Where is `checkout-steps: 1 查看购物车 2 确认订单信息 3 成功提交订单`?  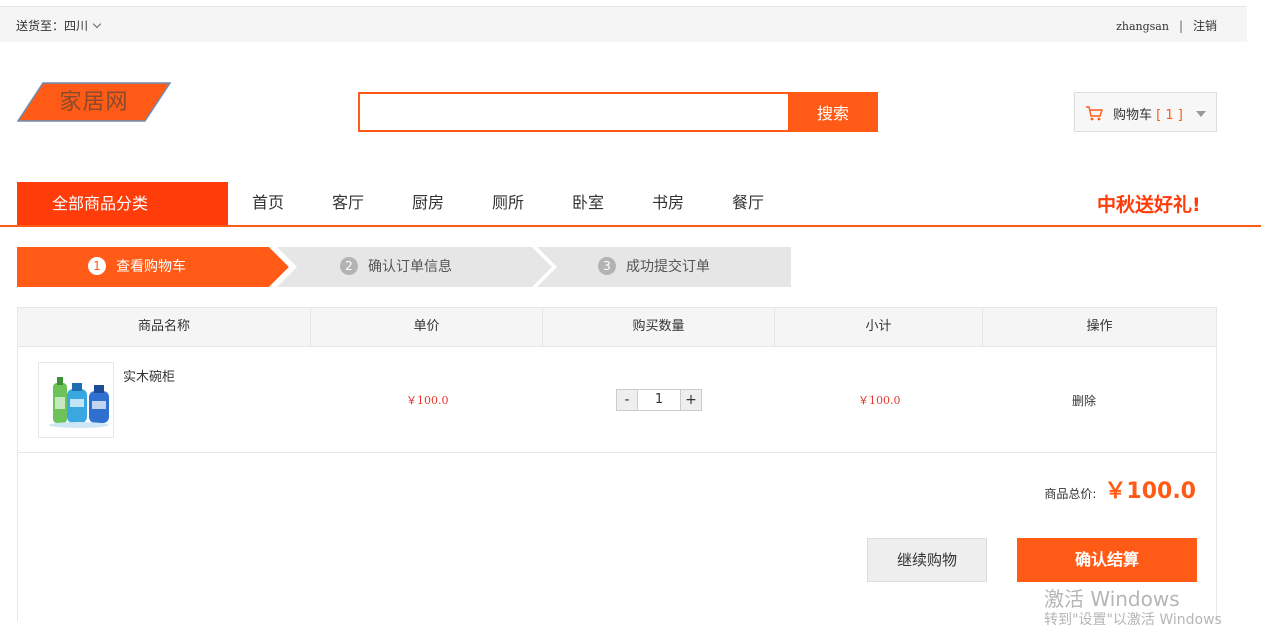
checkout-steps: 1 查看购物车 2 确认订单信息 3 成功提交订单 is located at coordinates (417, 267).